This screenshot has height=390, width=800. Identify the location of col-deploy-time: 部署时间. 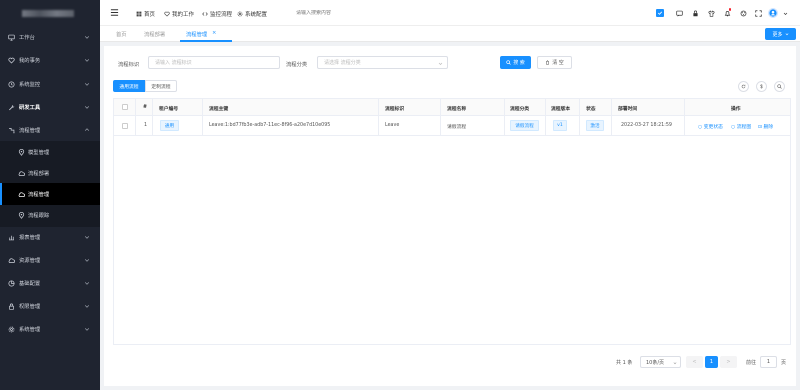
(628, 109).